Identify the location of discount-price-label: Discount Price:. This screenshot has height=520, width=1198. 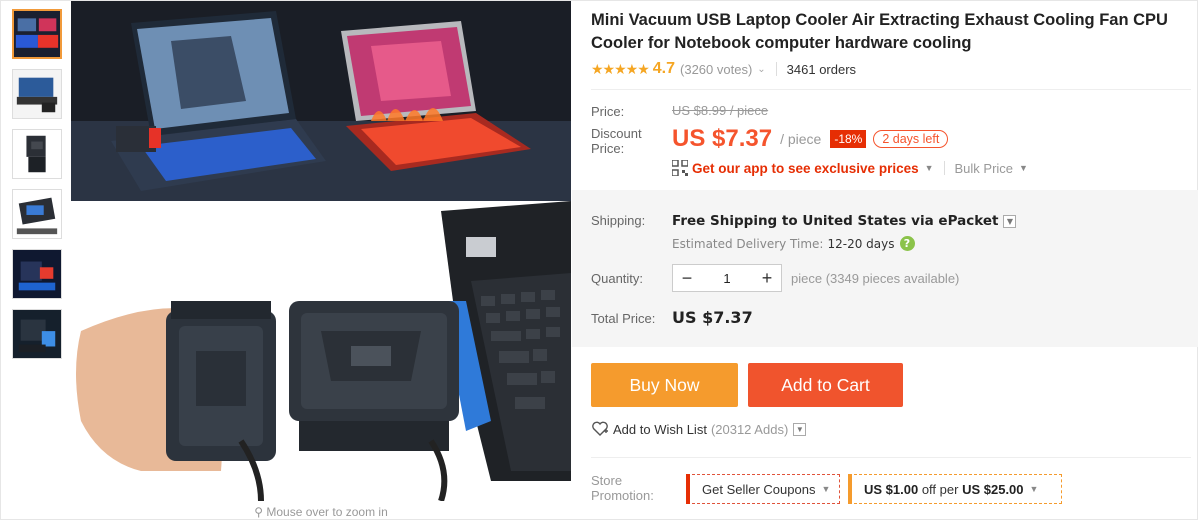
(616, 141).